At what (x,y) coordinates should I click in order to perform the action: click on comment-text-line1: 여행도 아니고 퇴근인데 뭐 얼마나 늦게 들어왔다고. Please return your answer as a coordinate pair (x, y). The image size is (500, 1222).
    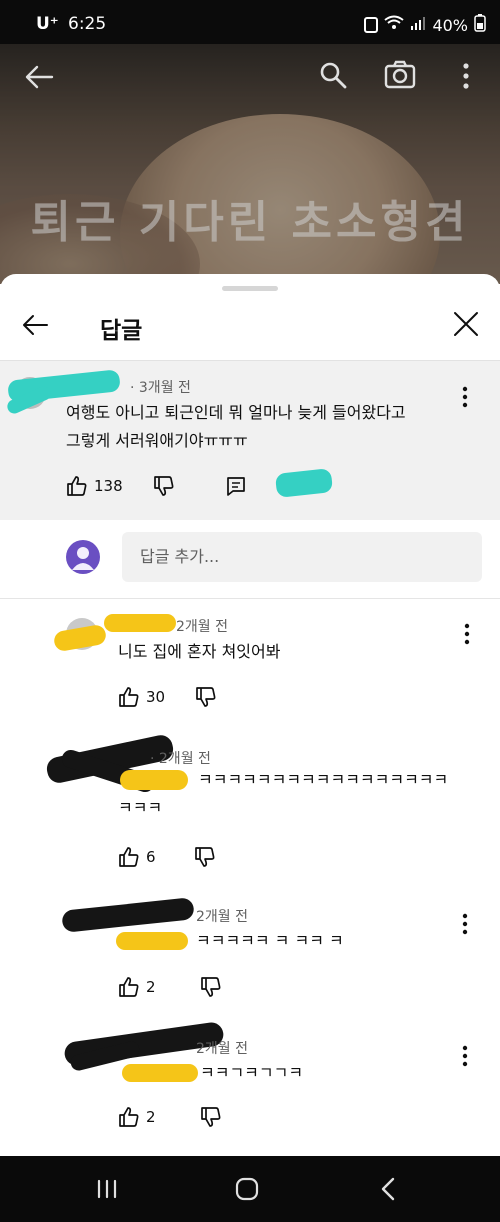
    Looking at the image, I should click on (236, 412).